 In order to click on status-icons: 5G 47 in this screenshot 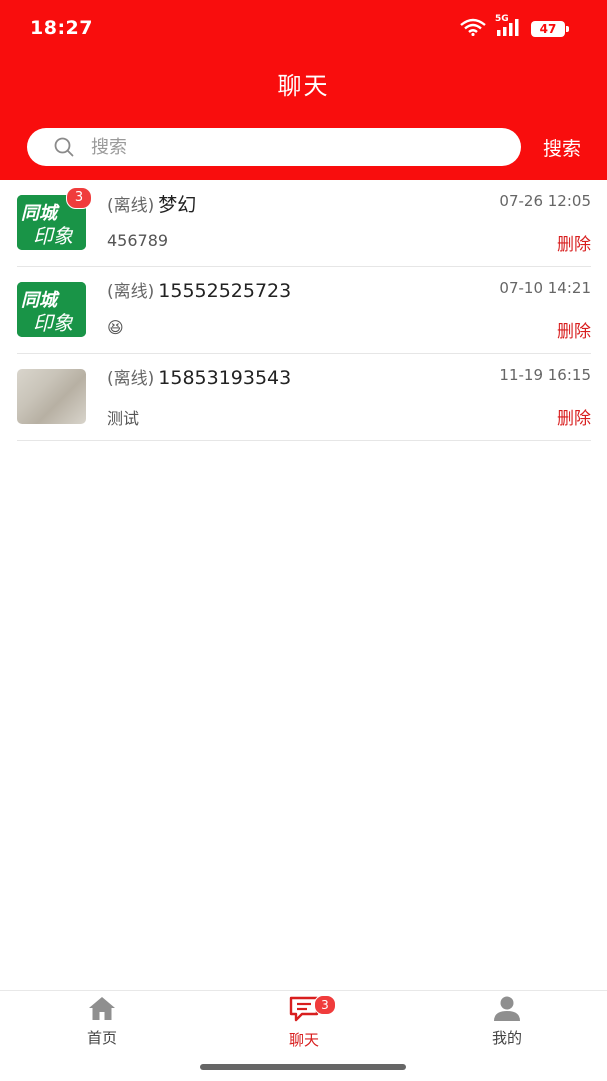, I will do `click(514, 27)`.